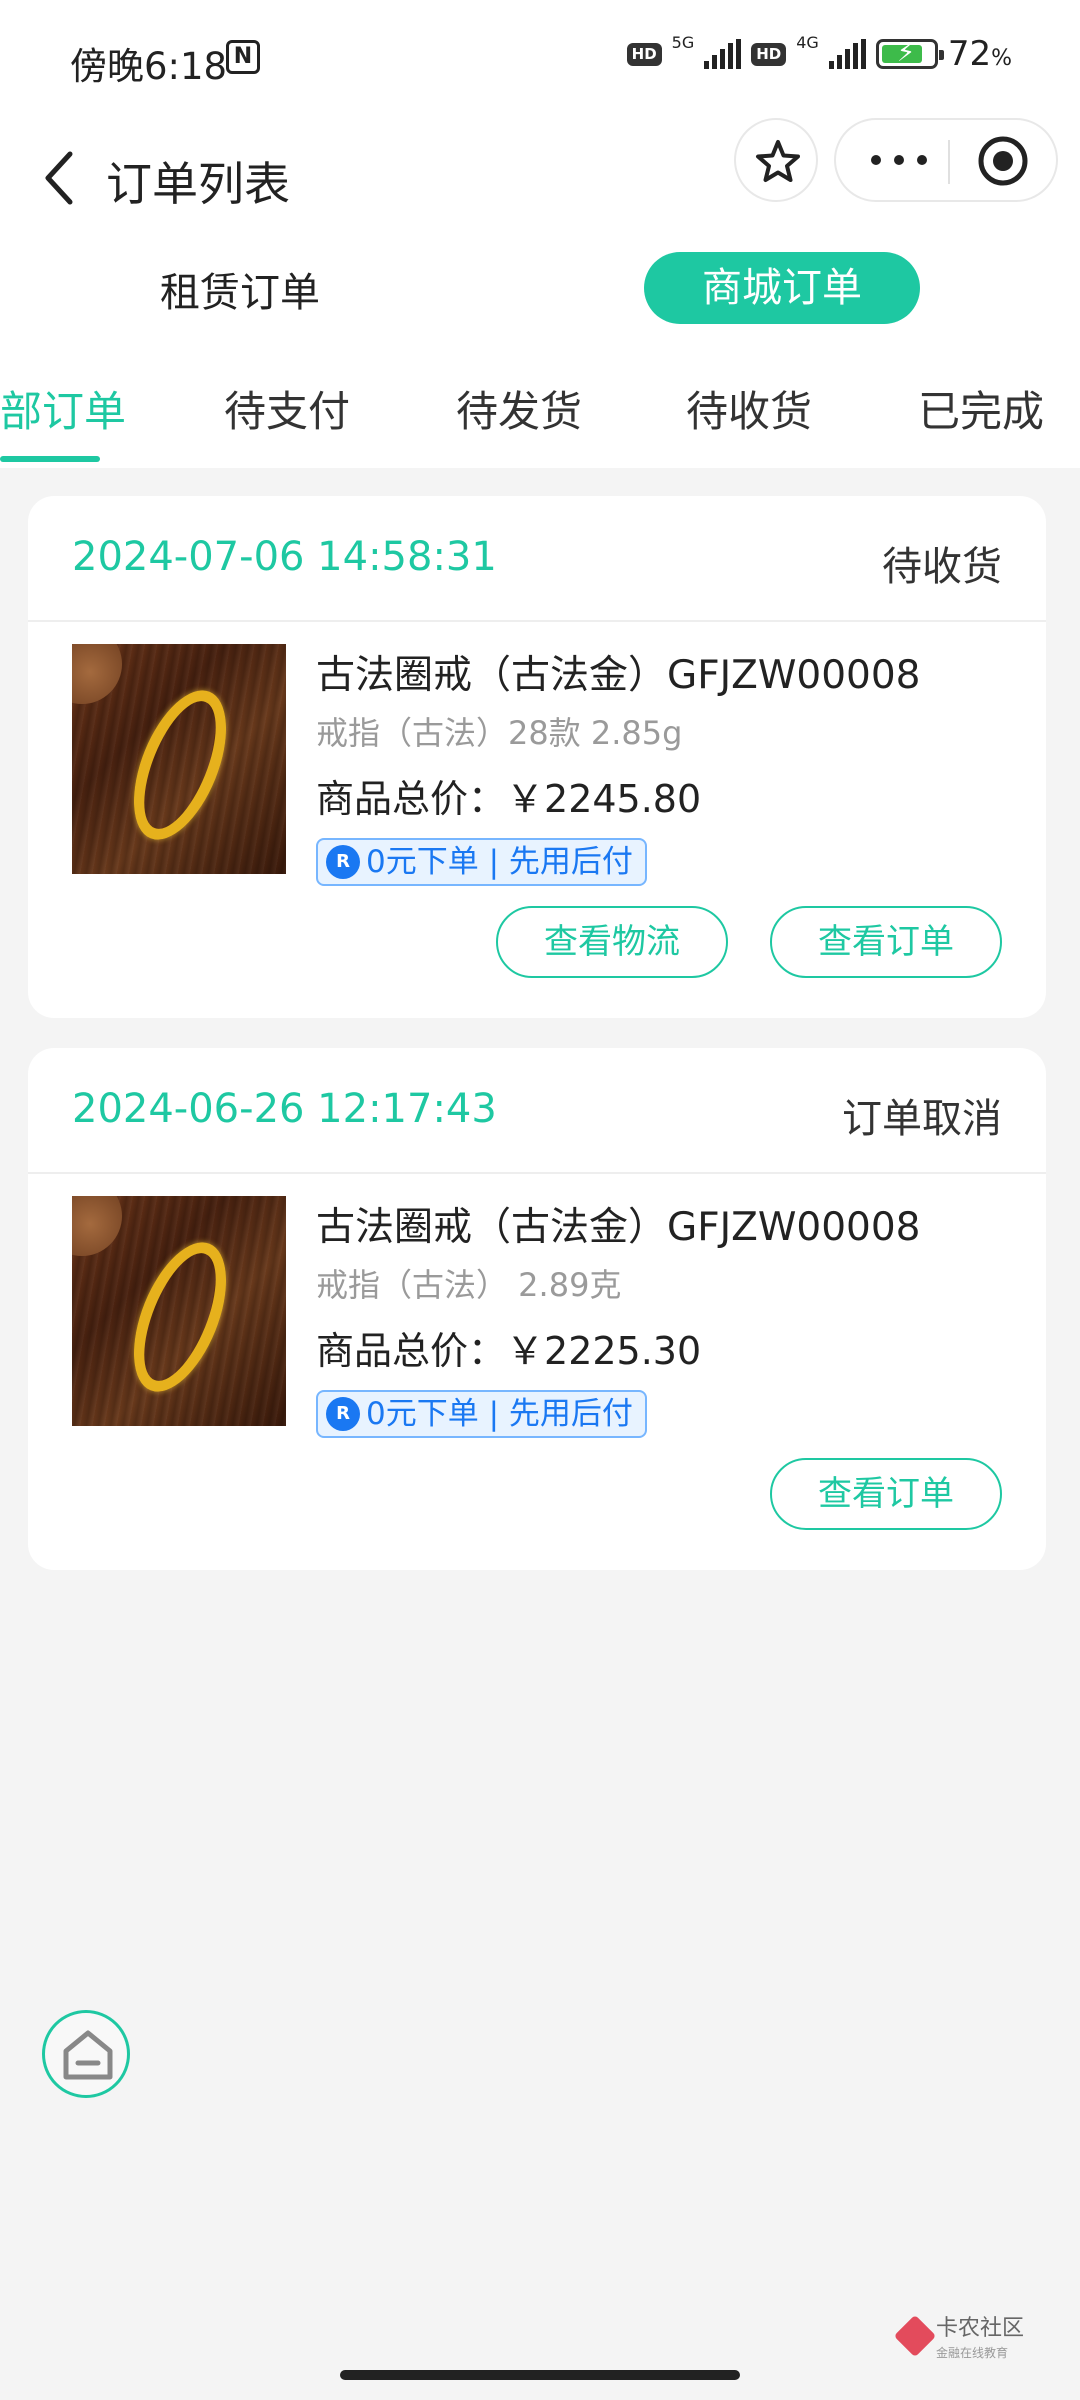 This screenshot has height=2400, width=1080. I want to click on mall-orders-tab: 商城订单, so click(782, 288).